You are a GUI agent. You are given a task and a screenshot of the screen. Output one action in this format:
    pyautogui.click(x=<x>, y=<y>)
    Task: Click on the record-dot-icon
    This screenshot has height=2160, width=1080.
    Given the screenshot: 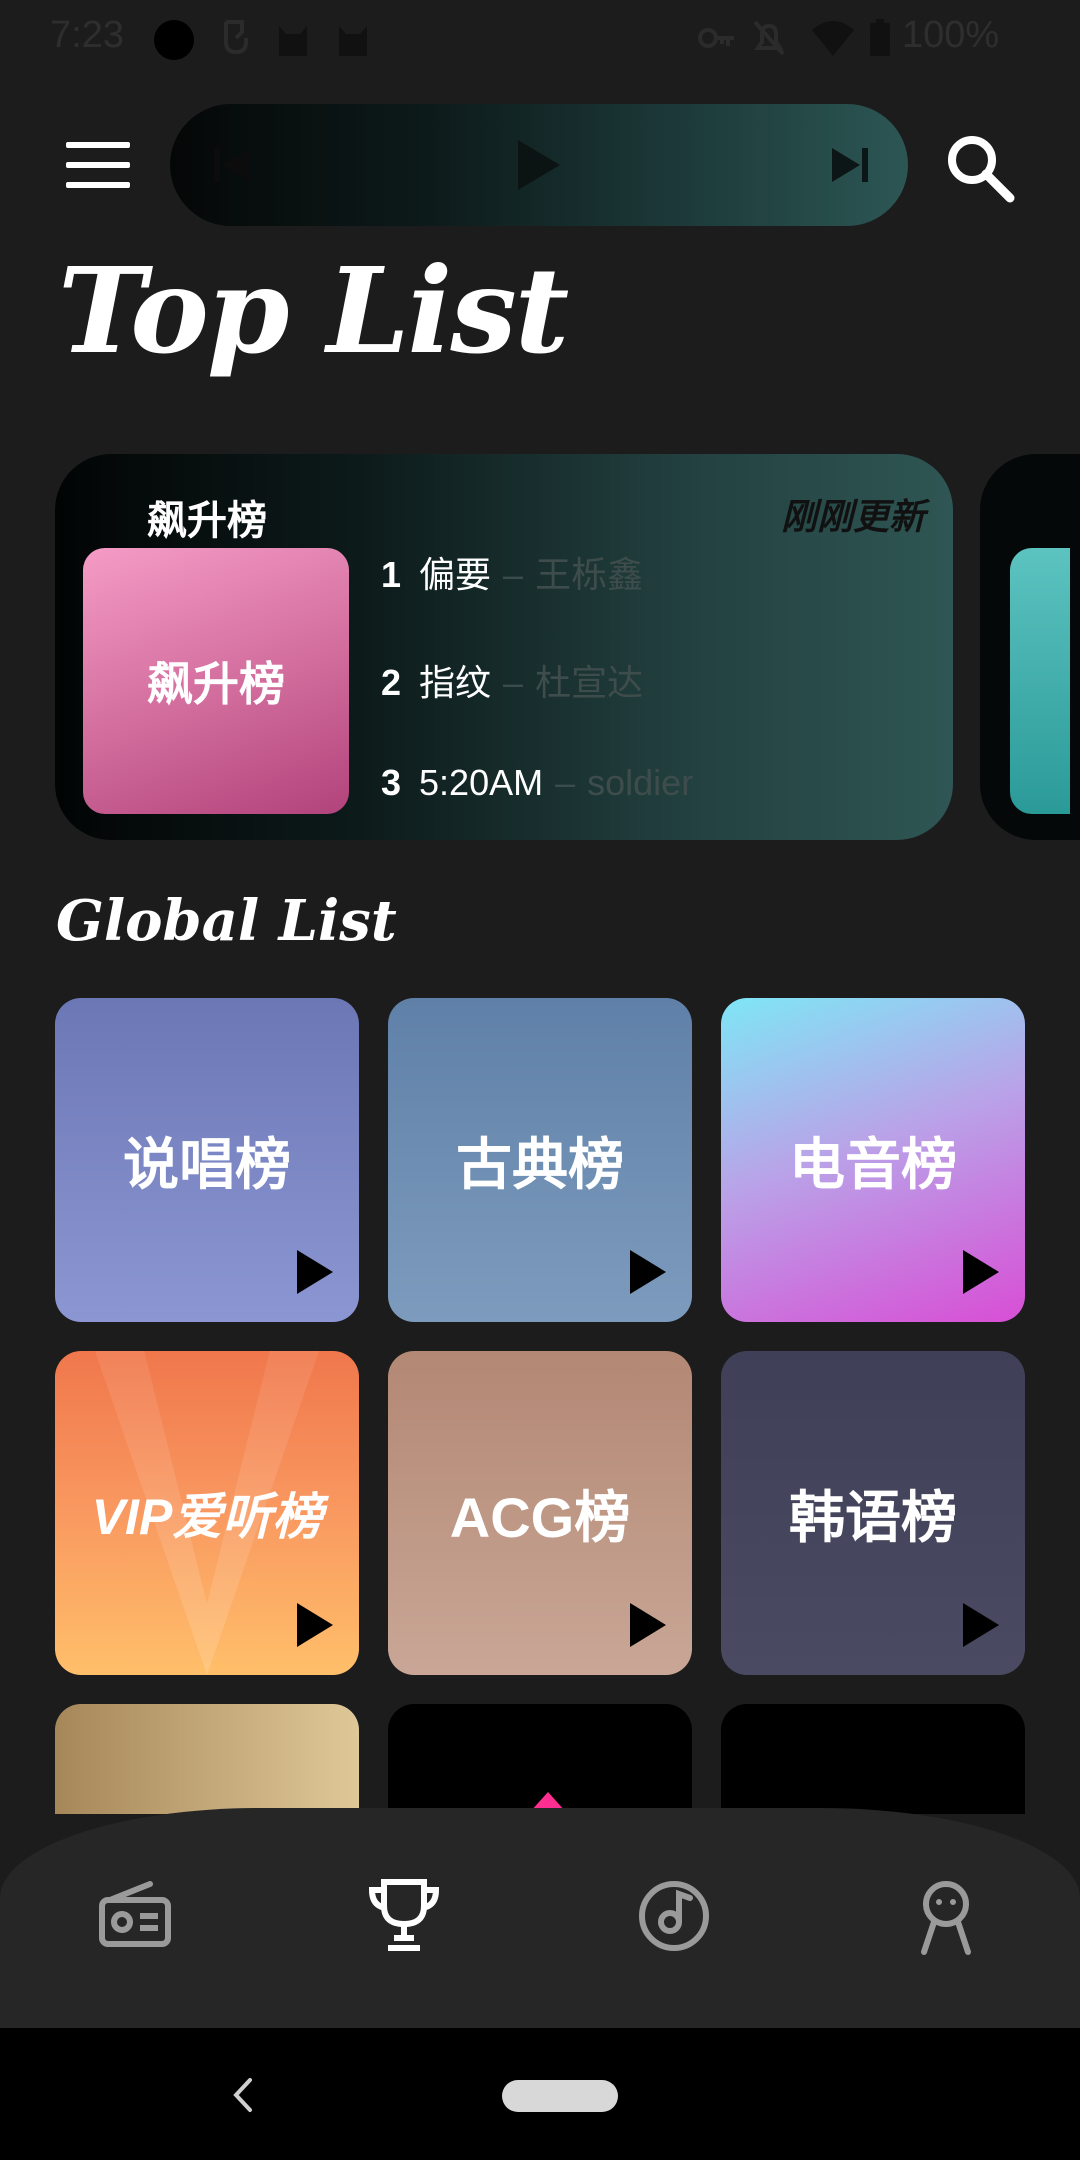 What is the action you would take?
    pyautogui.click(x=174, y=40)
    